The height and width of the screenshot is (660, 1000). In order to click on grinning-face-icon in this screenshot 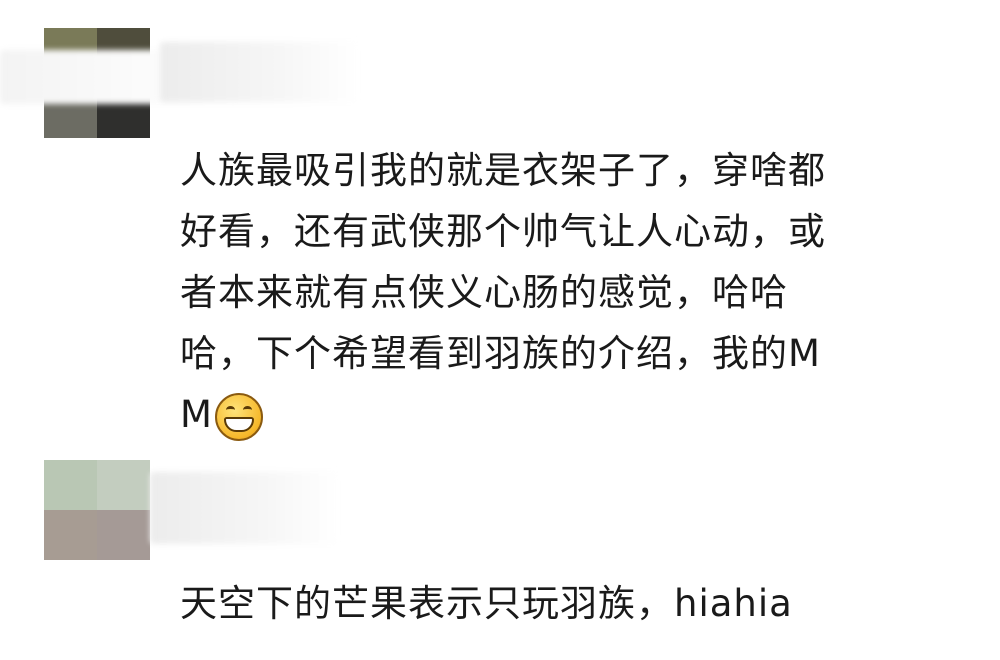, I will do `click(238, 416)`.